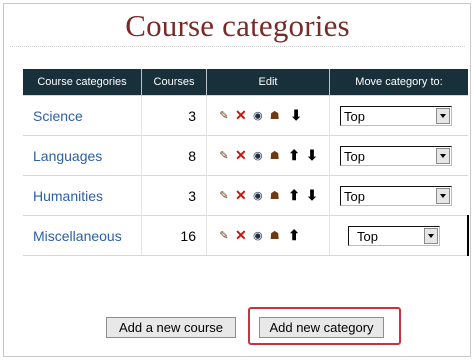  Describe the element at coordinates (171, 327) in the screenshot. I see `add-course-button: Add a new course` at that location.